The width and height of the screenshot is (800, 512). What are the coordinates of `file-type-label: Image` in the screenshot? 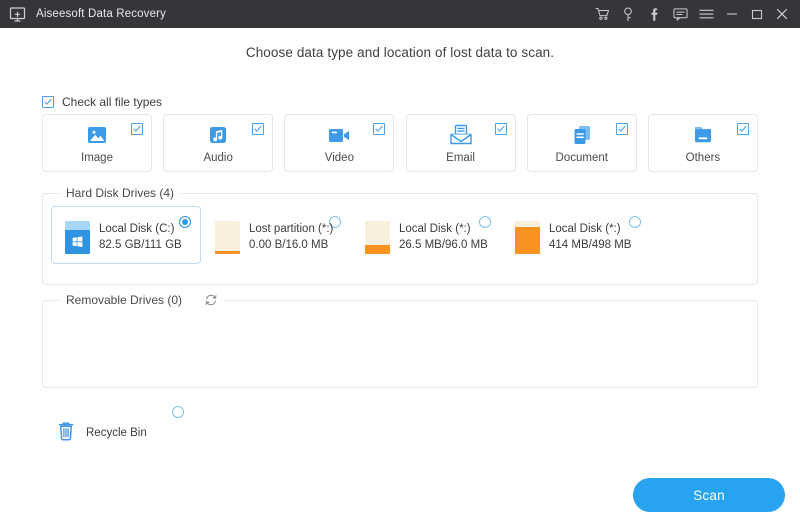 It's located at (97, 158).